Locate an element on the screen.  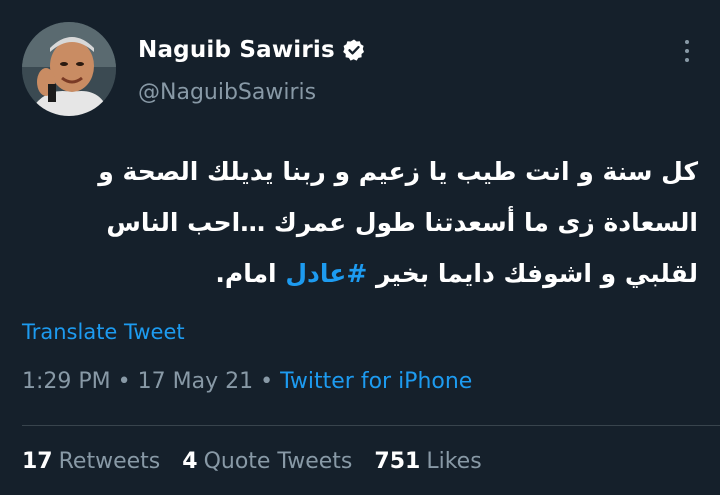
tweet-stats: 17 Retweets 4 Quote Tweets 751 Likes is located at coordinates (263, 461).